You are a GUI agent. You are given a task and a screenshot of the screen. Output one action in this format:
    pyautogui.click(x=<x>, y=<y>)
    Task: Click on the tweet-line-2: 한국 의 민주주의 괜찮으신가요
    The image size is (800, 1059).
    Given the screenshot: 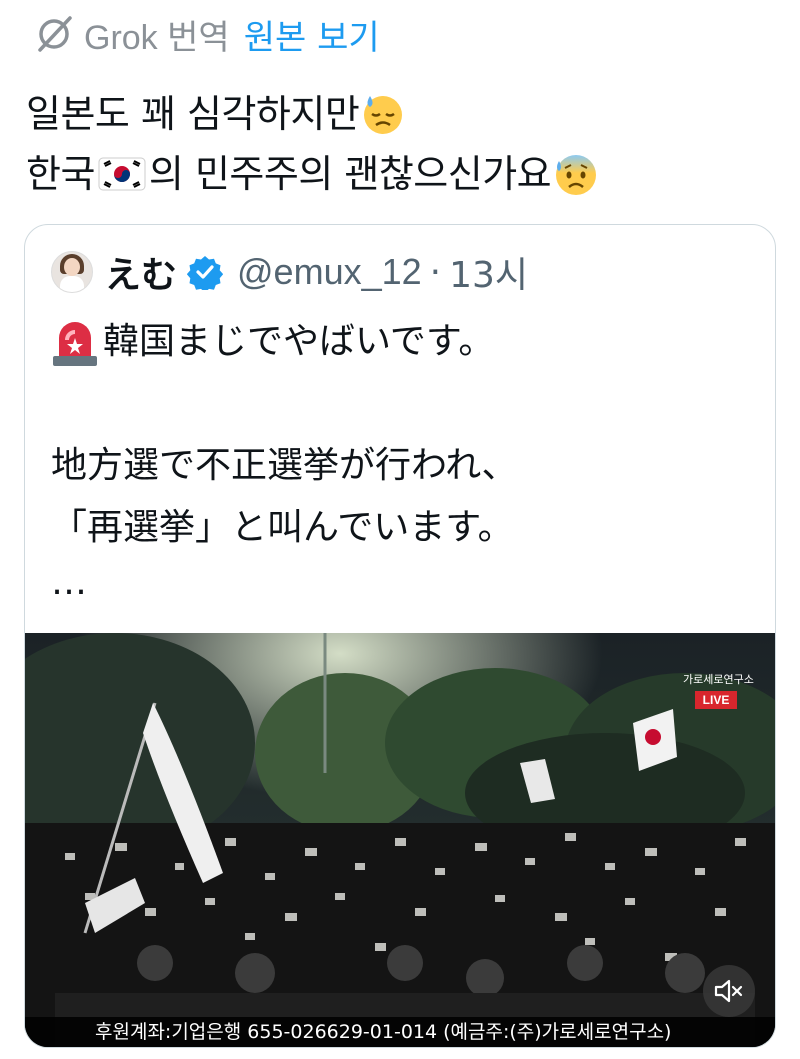 What is the action you would take?
    pyautogui.click(x=312, y=174)
    